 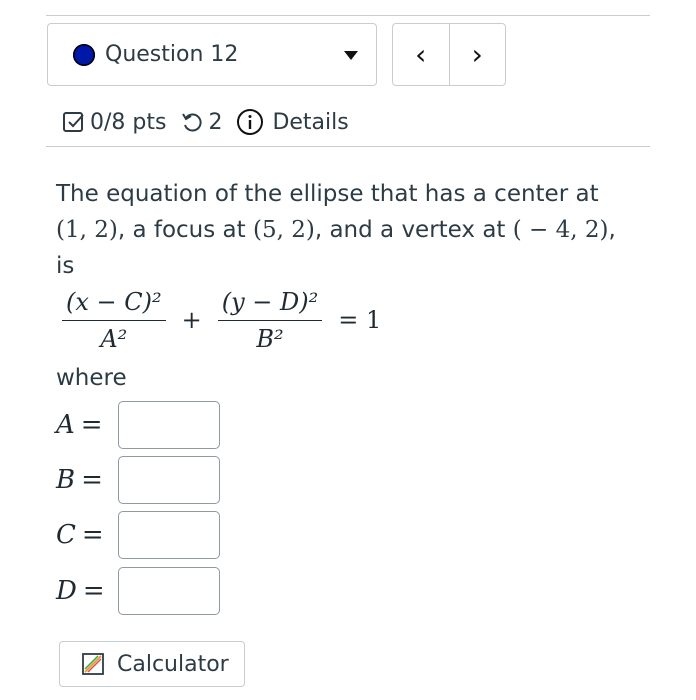 I want to click on answer-row-d: D =, so click(x=138, y=591).